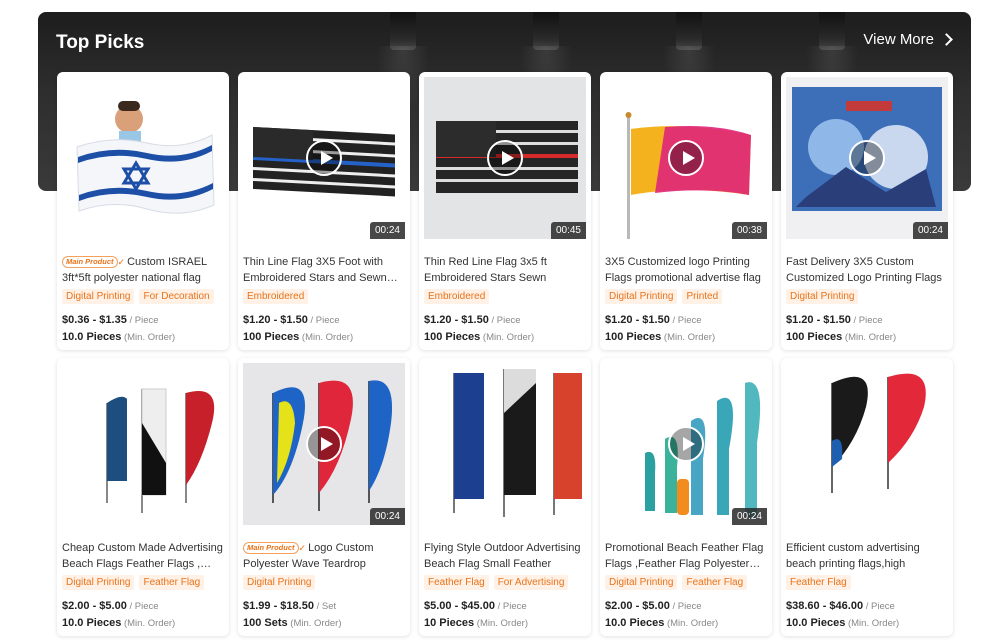 This screenshot has height=642, width=1000. What do you see at coordinates (138, 296) in the screenshot?
I see `product-tags: Digital Printing For Decoration` at bounding box center [138, 296].